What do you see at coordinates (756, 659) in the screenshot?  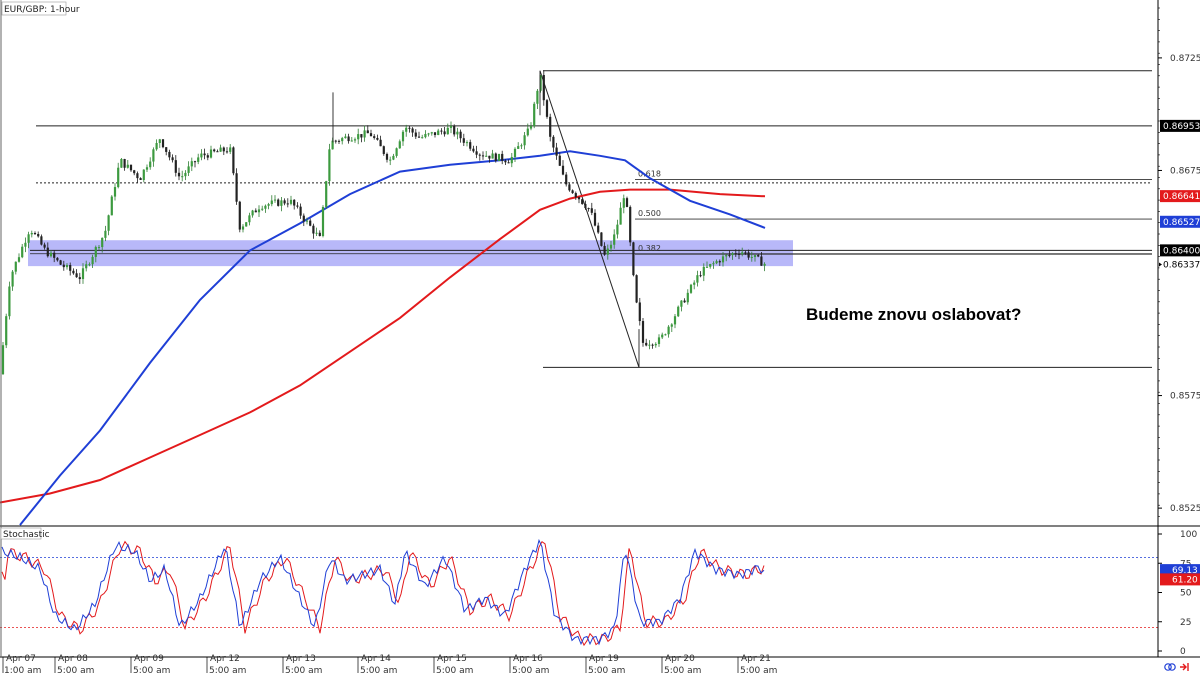 I see `date-label: Apr 21` at bounding box center [756, 659].